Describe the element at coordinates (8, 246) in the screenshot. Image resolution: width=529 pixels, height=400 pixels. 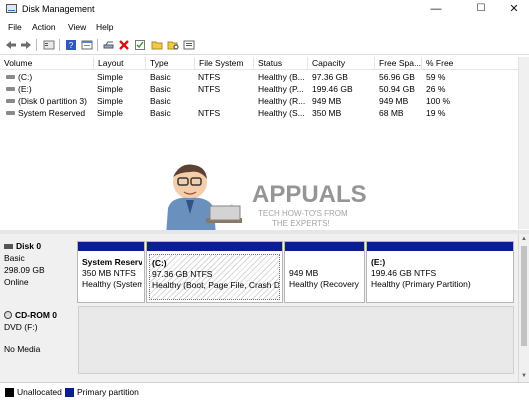
I see `hard-disk-icon` at that location.